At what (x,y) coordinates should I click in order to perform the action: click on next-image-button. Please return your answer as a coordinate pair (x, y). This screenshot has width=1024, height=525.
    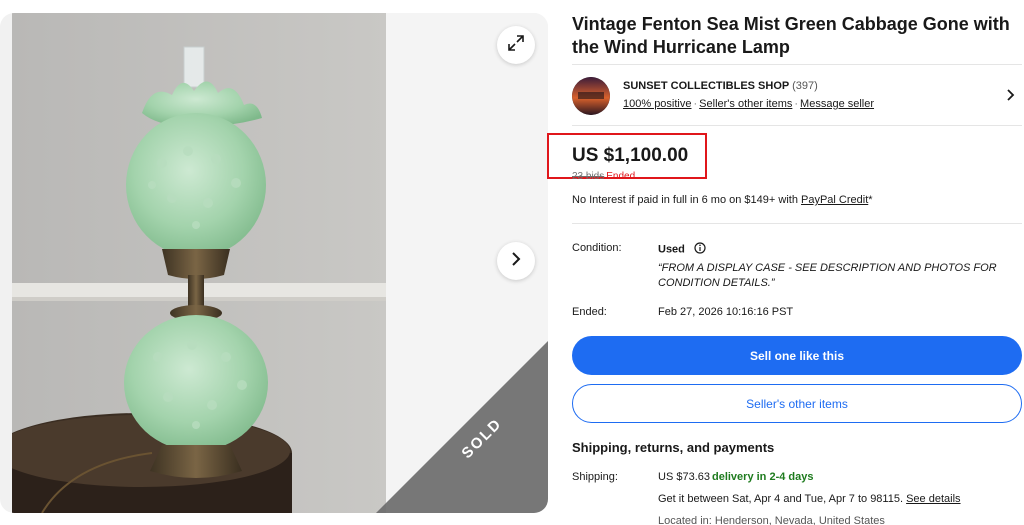
    Looking at the image, I should click on (516, 261).